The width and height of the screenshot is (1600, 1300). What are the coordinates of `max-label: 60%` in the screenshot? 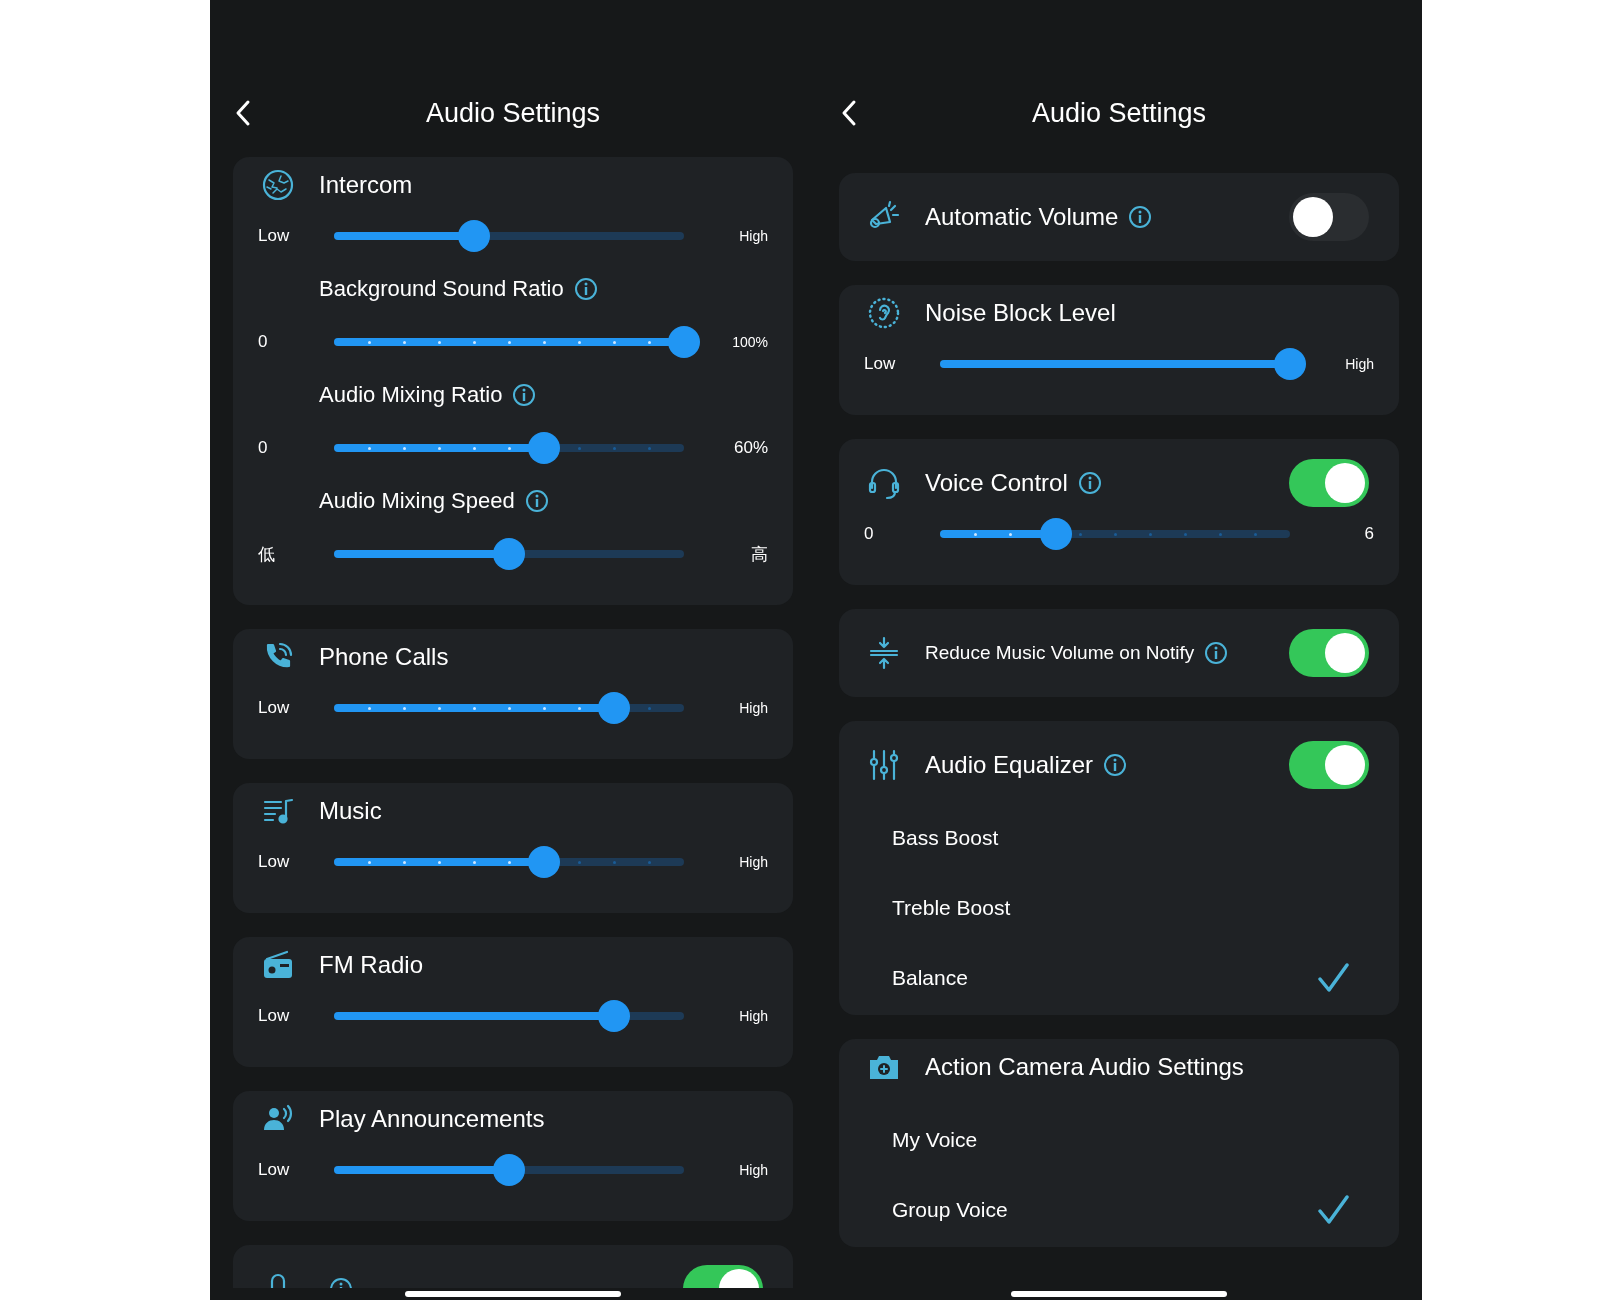 It's located at (750, 448).